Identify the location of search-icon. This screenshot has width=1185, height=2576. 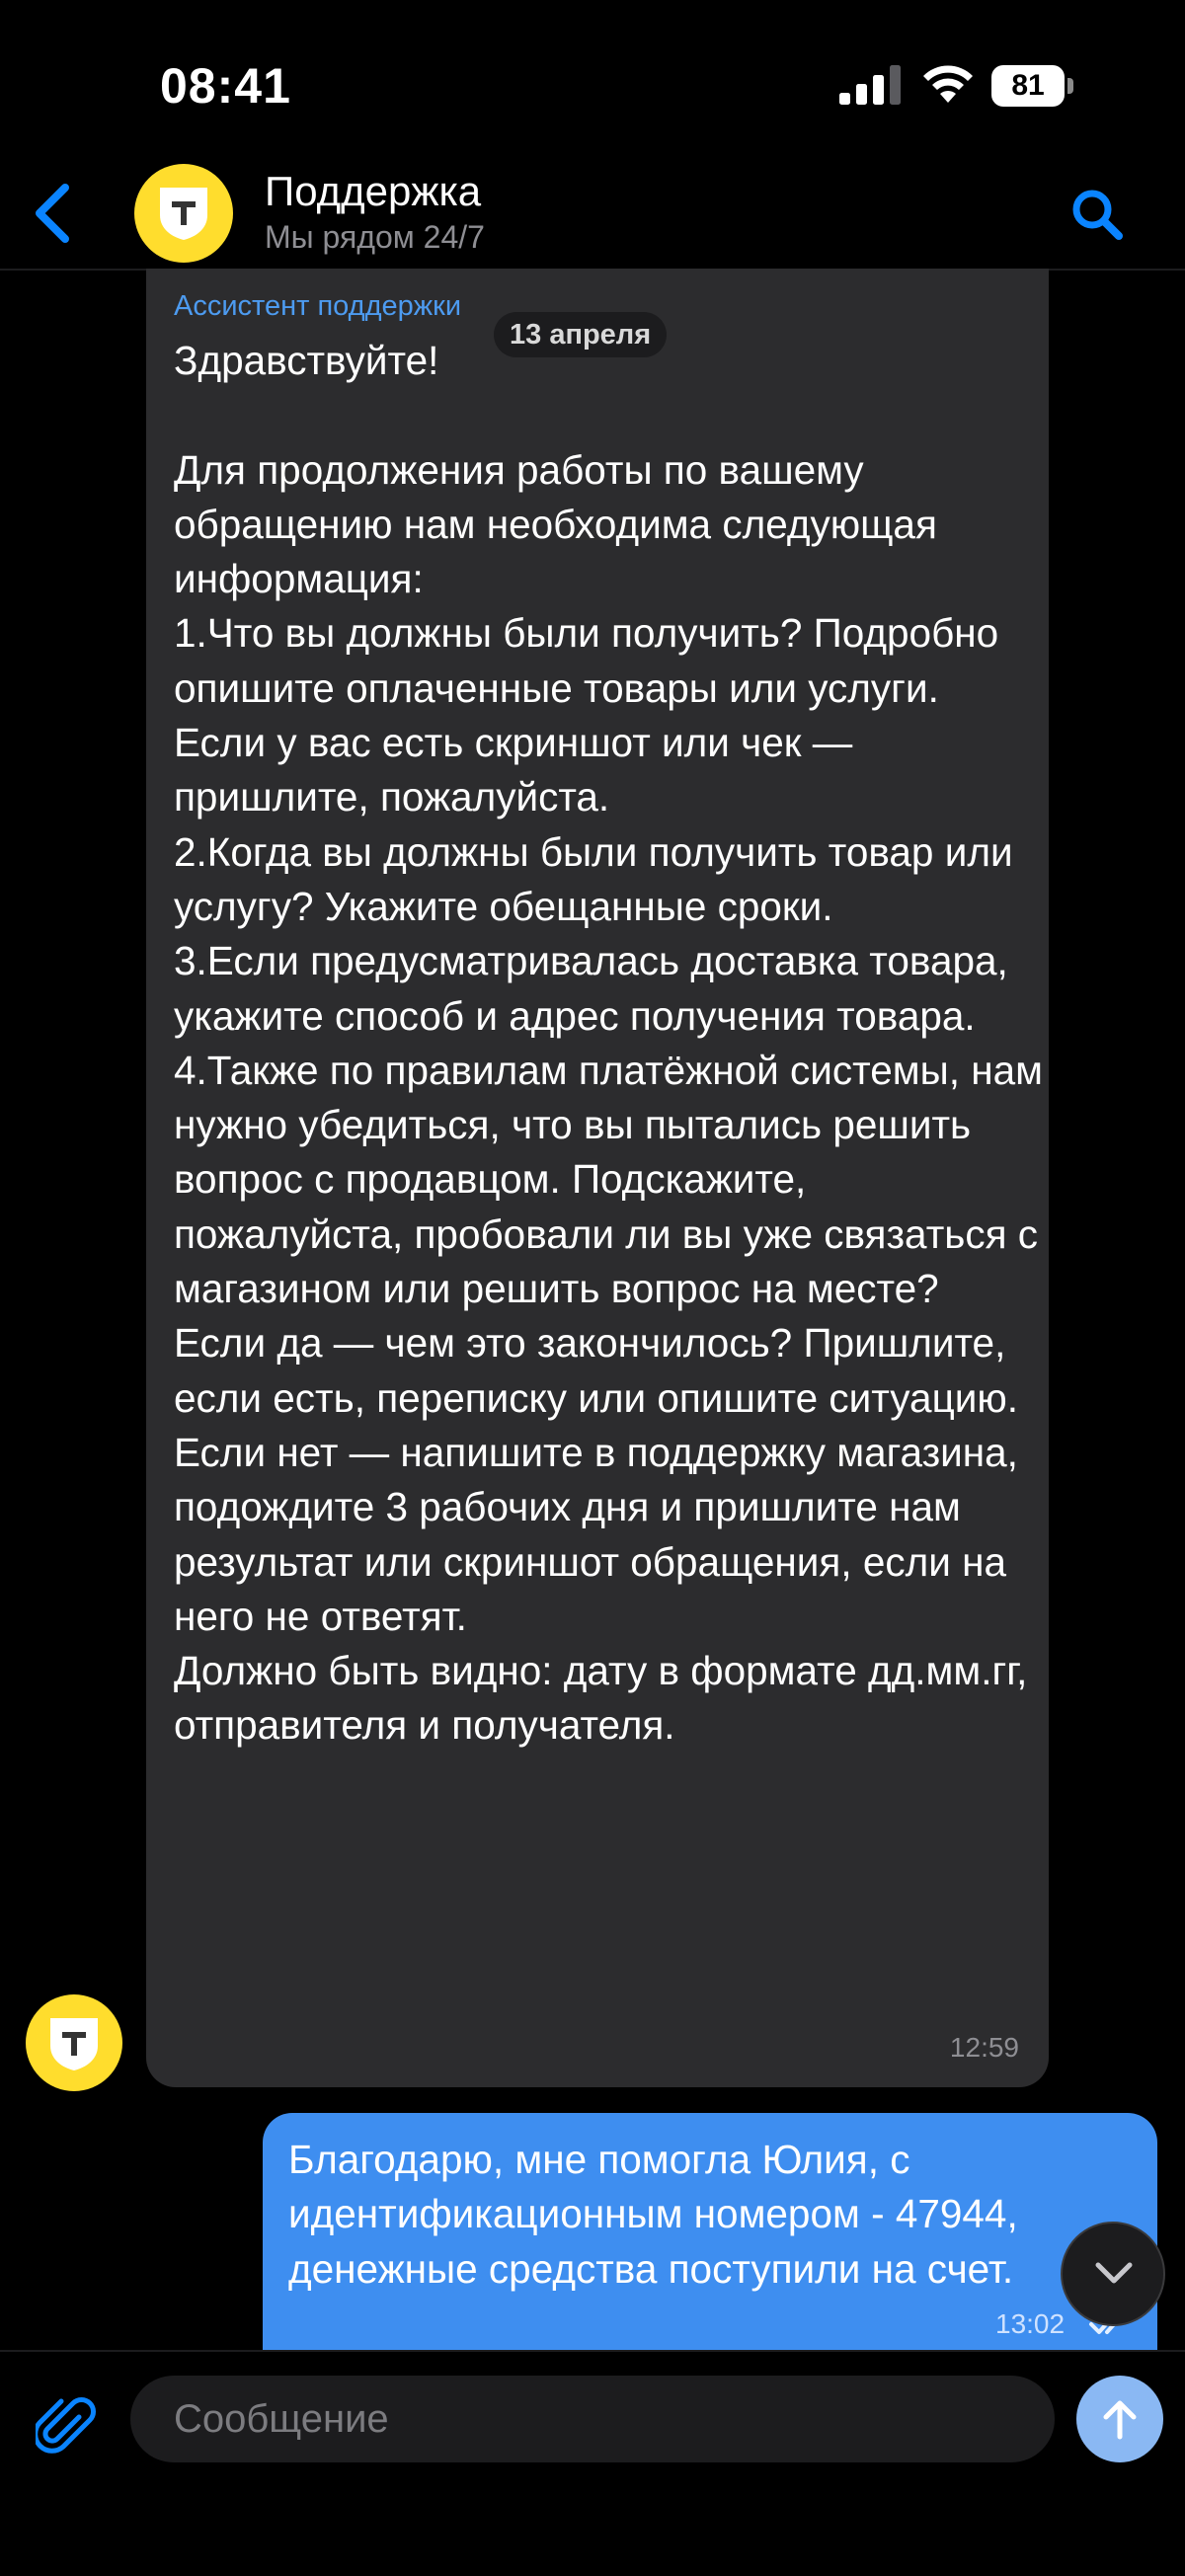
(1097, 214).